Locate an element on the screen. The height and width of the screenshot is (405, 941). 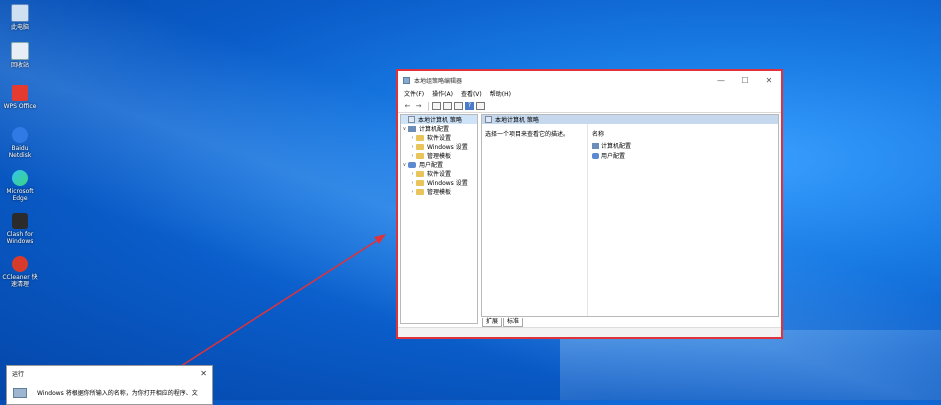
run-close-button: ✕ is located at coordinates (203, 373).